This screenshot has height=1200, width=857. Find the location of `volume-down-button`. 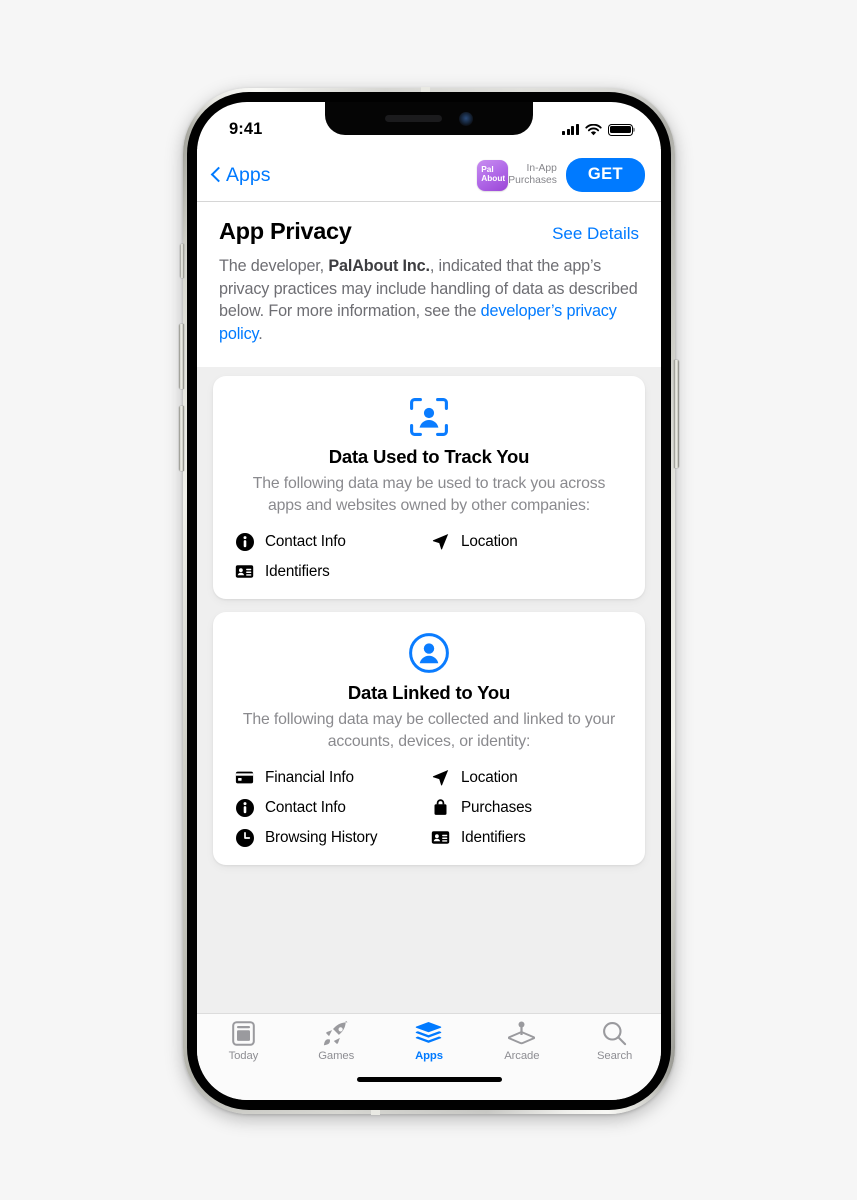

volume-down-button is located at coordinates (181, 438).